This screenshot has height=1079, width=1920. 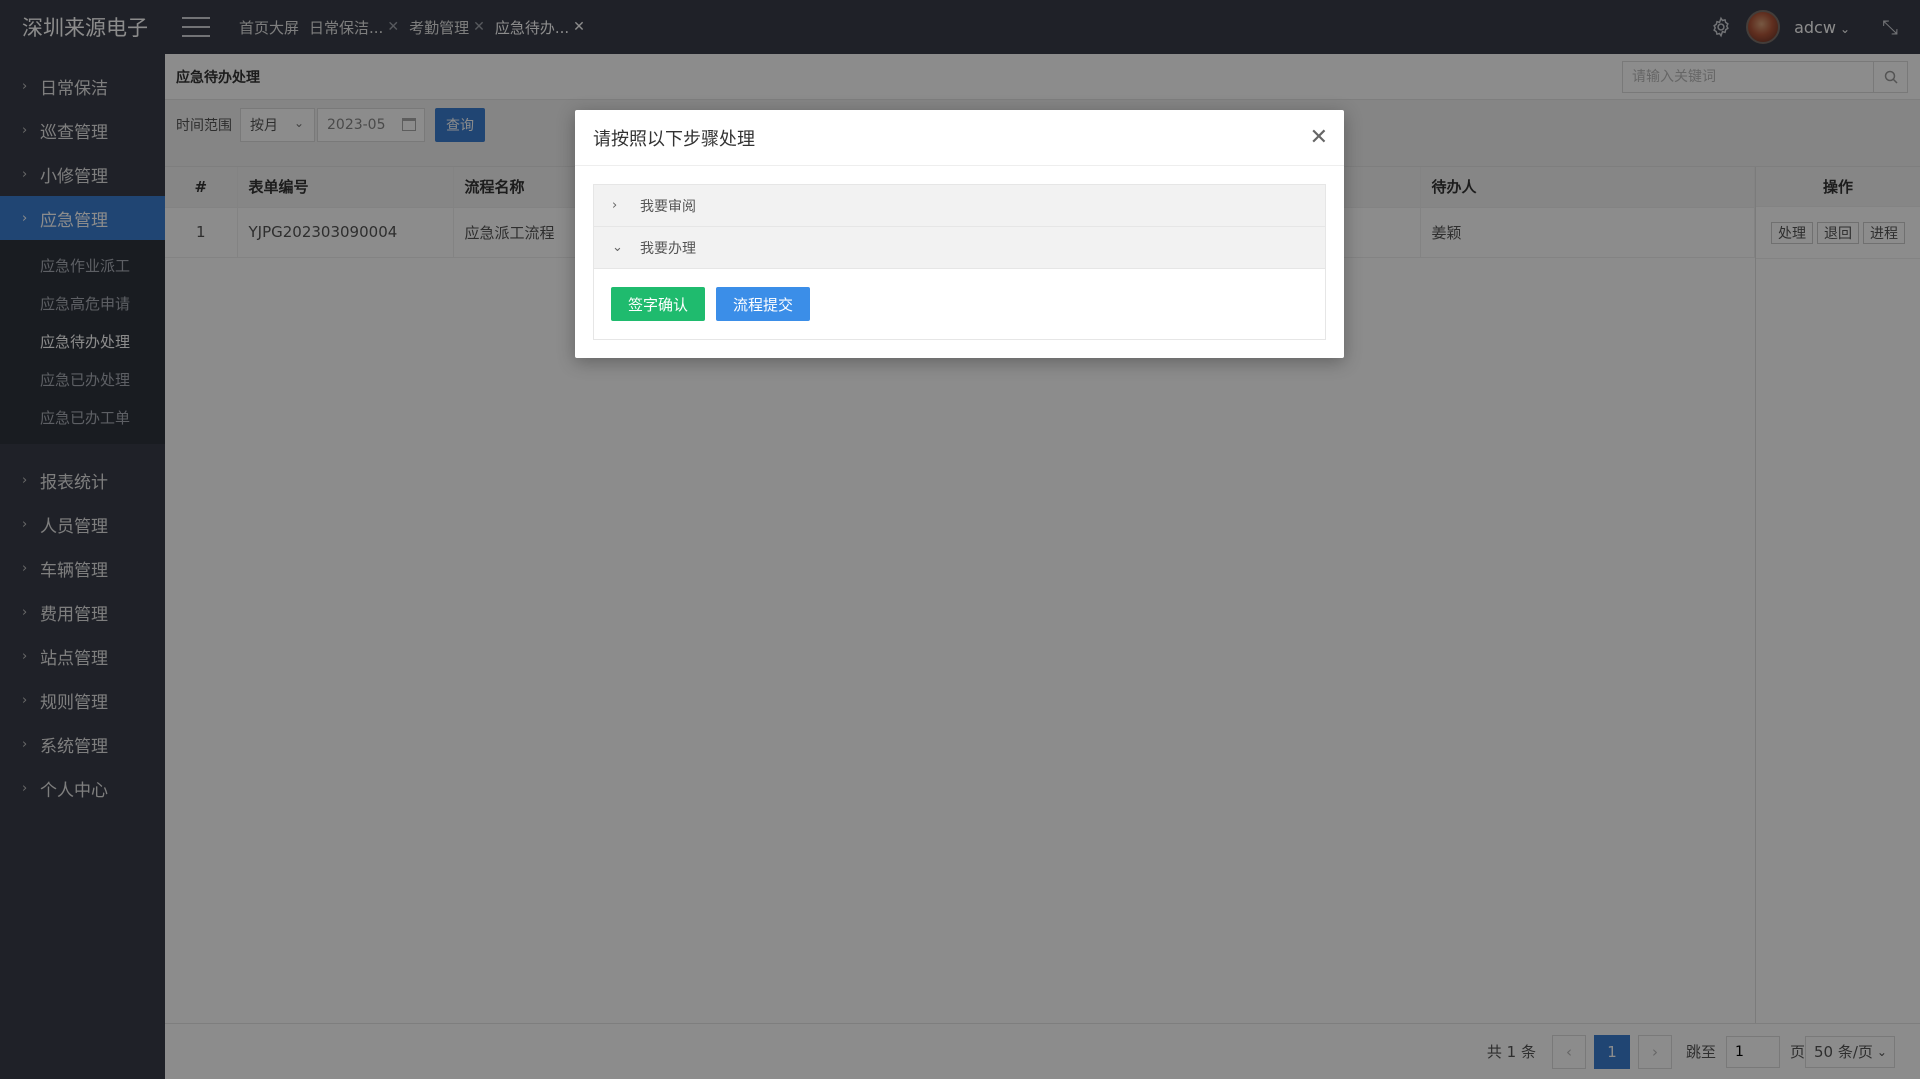 I want to click on close-icon: ✕, so click(x=1319, y=138).